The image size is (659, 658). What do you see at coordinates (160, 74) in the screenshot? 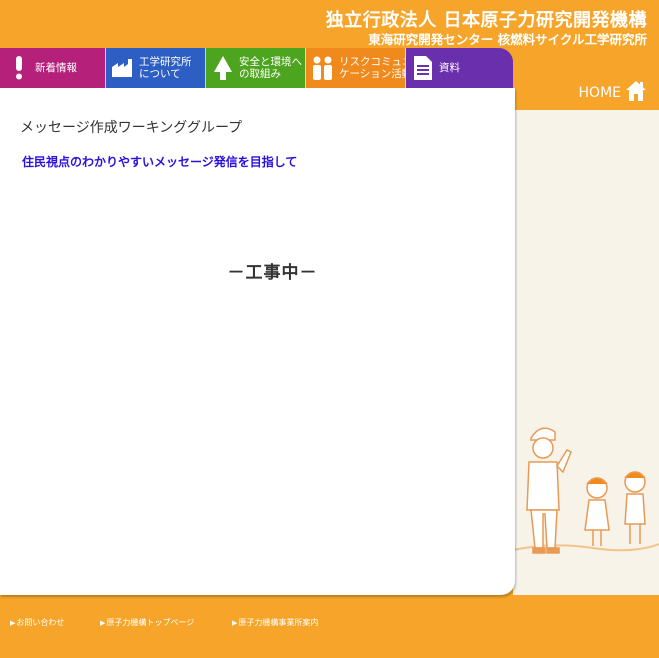
I see `nav-label-about-2: について` at bounding box center [160, 74].